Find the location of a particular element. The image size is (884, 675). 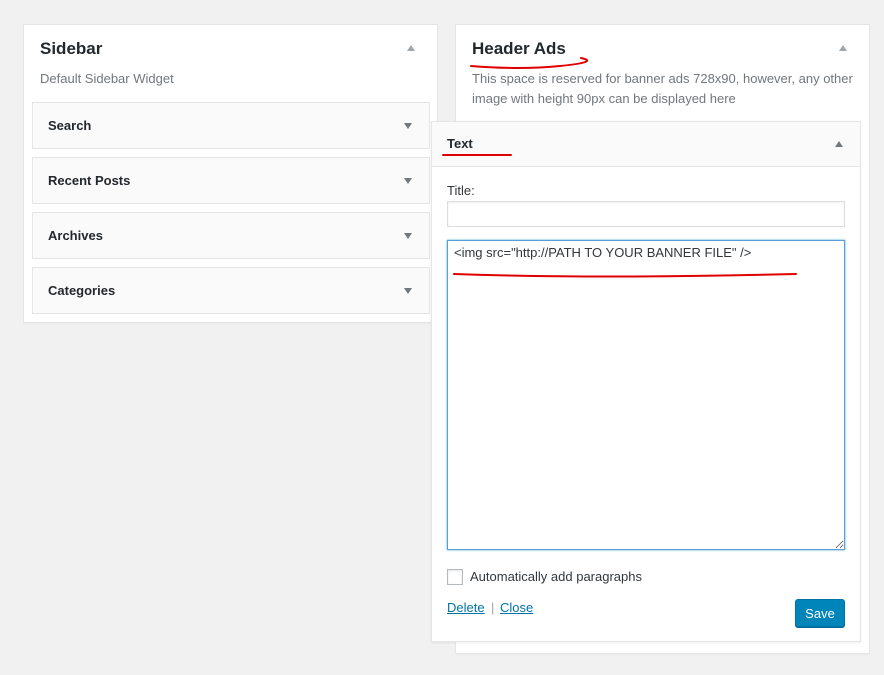

widget-recent-posts: Recent Posts is located at coordinates (231, 180).